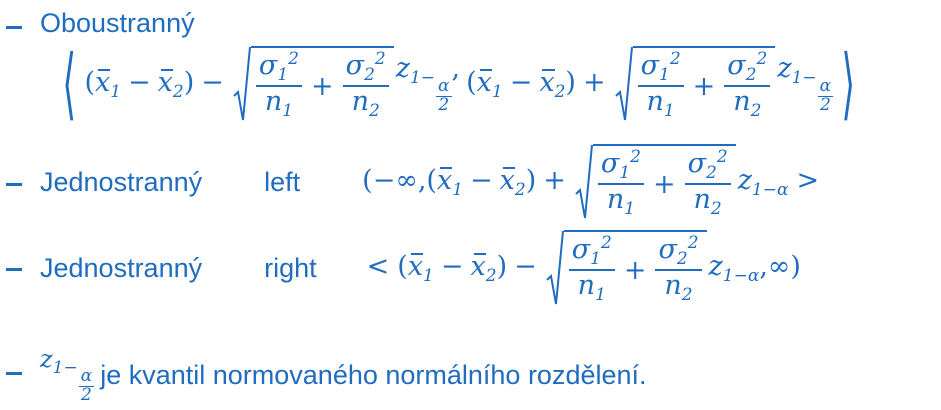 The width and height of the screenshot is (941, 410). I want to click on formula-part: < (x1− x2) −, so click(451, 268).